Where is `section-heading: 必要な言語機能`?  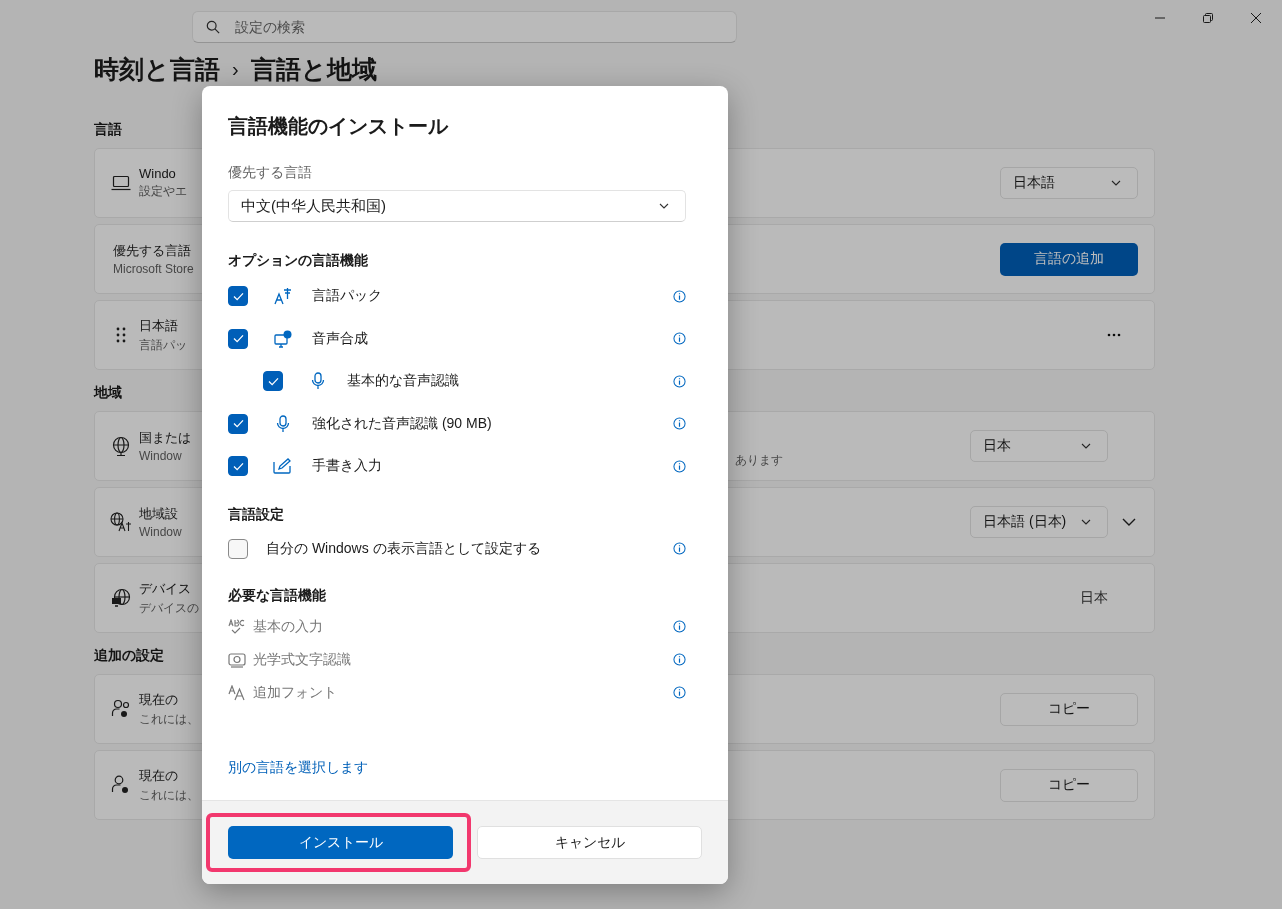
section-heading: 必要な言語機能 is located at coordinates (277, 595).